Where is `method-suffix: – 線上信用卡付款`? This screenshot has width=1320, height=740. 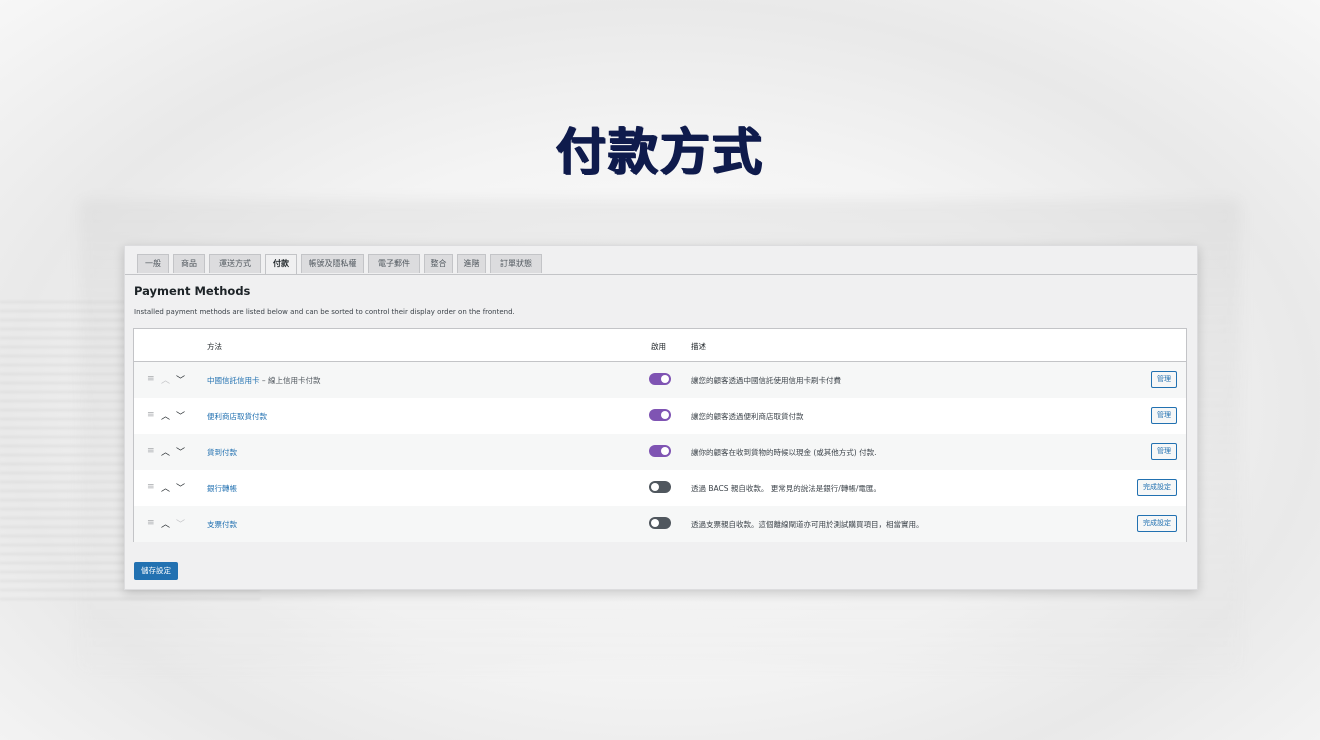 method-suffix: – 線上信用卡付款 is located at coordinates (290, 380).